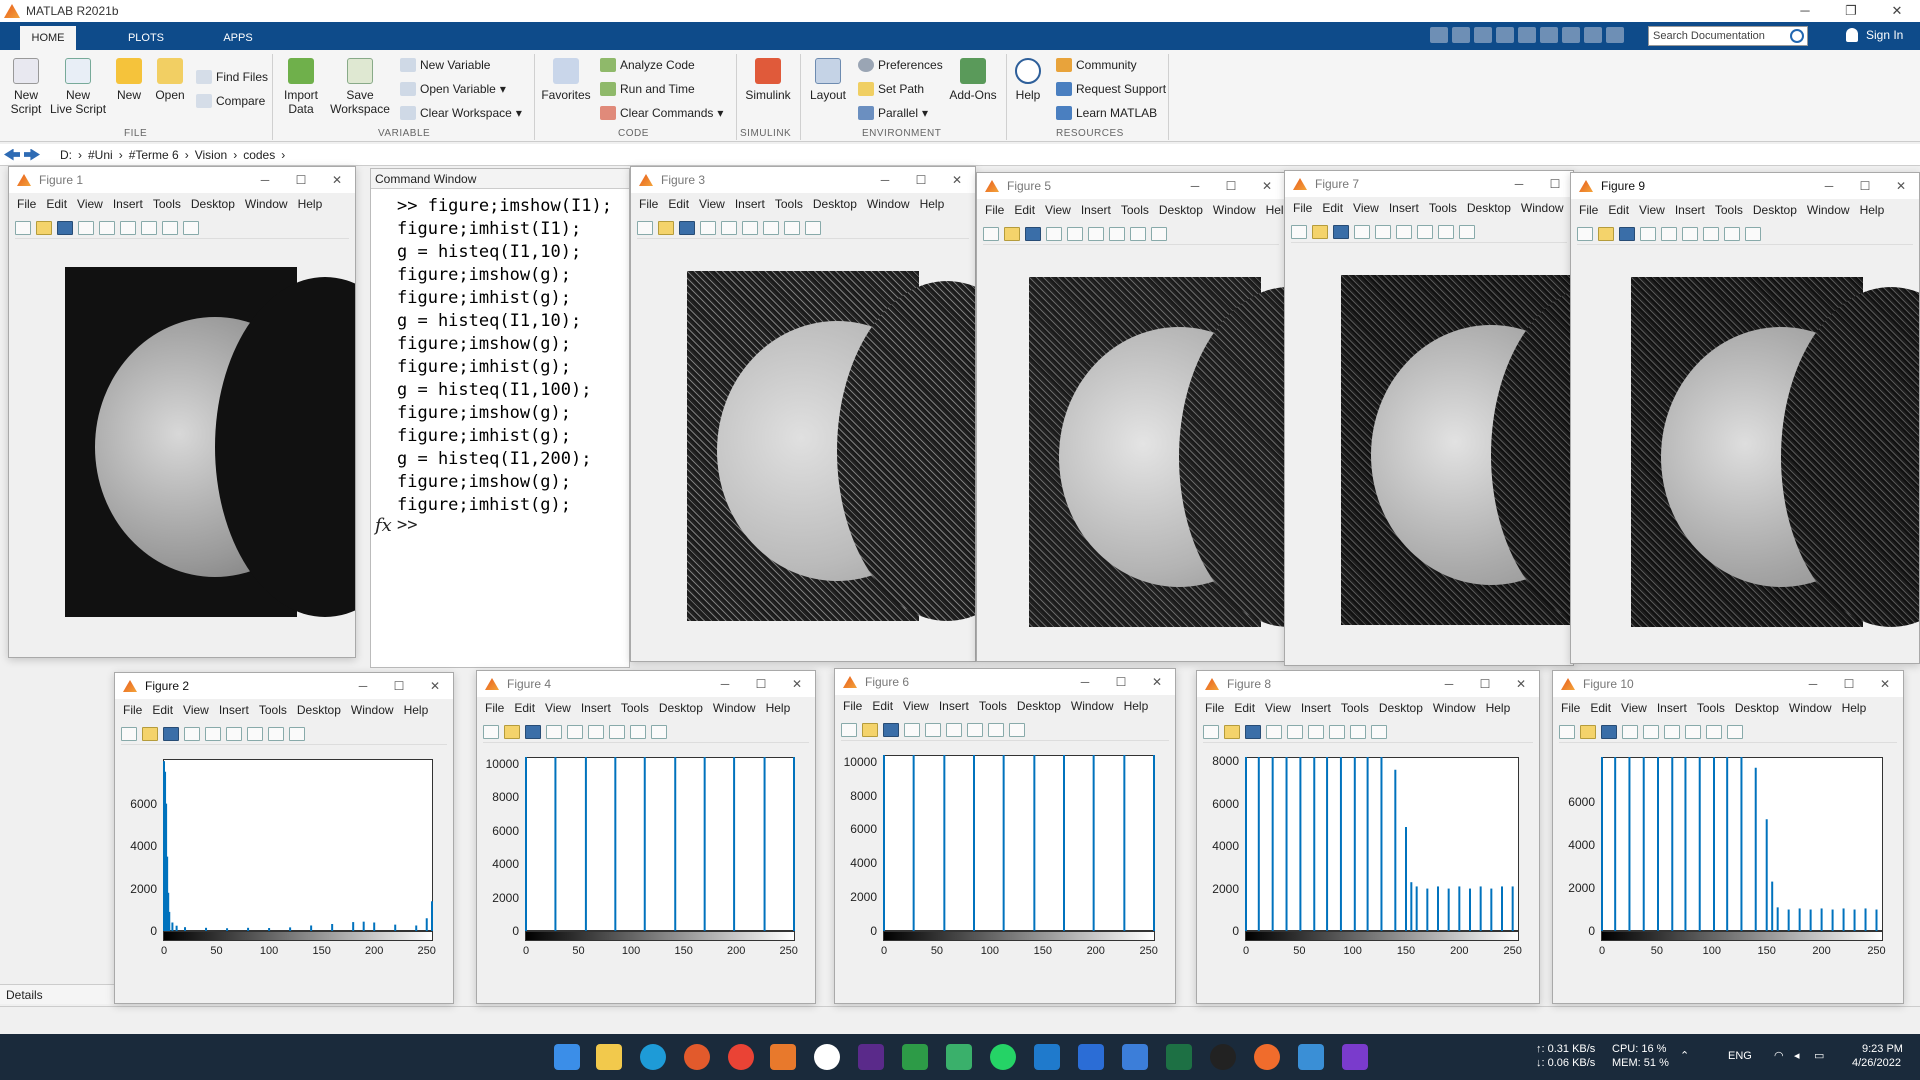 This screenshot has width=1920, height=1080. I want to click on new-script-button: New Script, so click(26, 87).